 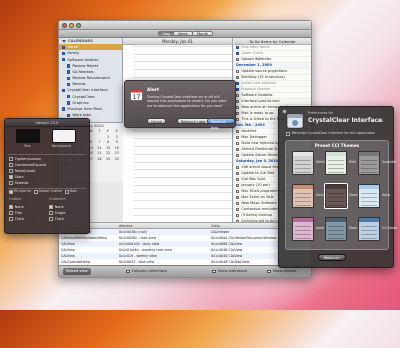 What do you see at coordinates (69, 219) in the screenshot?
I see `underline-option: Thick` at bounding box center [69, 219].